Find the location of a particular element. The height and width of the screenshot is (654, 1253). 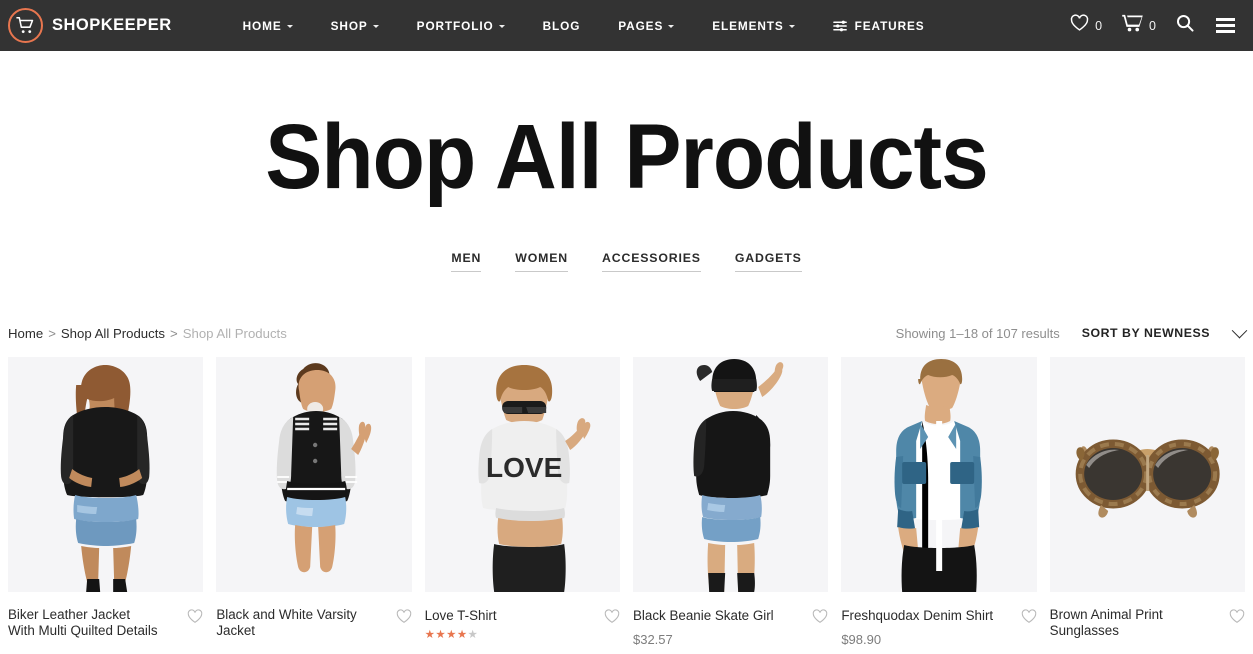

product-card: LOVE Love T-Shirt ★★★★★ is located at coordinates (522, 502).